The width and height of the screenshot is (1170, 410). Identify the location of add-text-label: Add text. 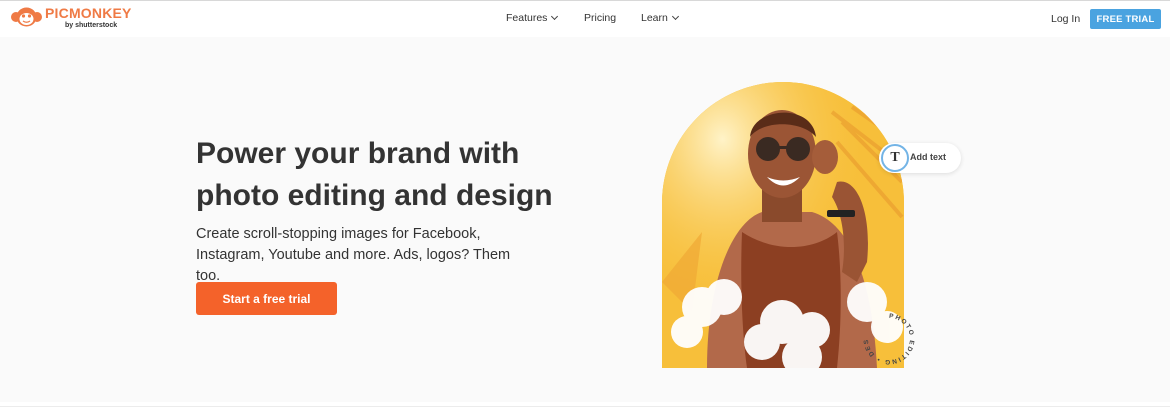
(928, 157).